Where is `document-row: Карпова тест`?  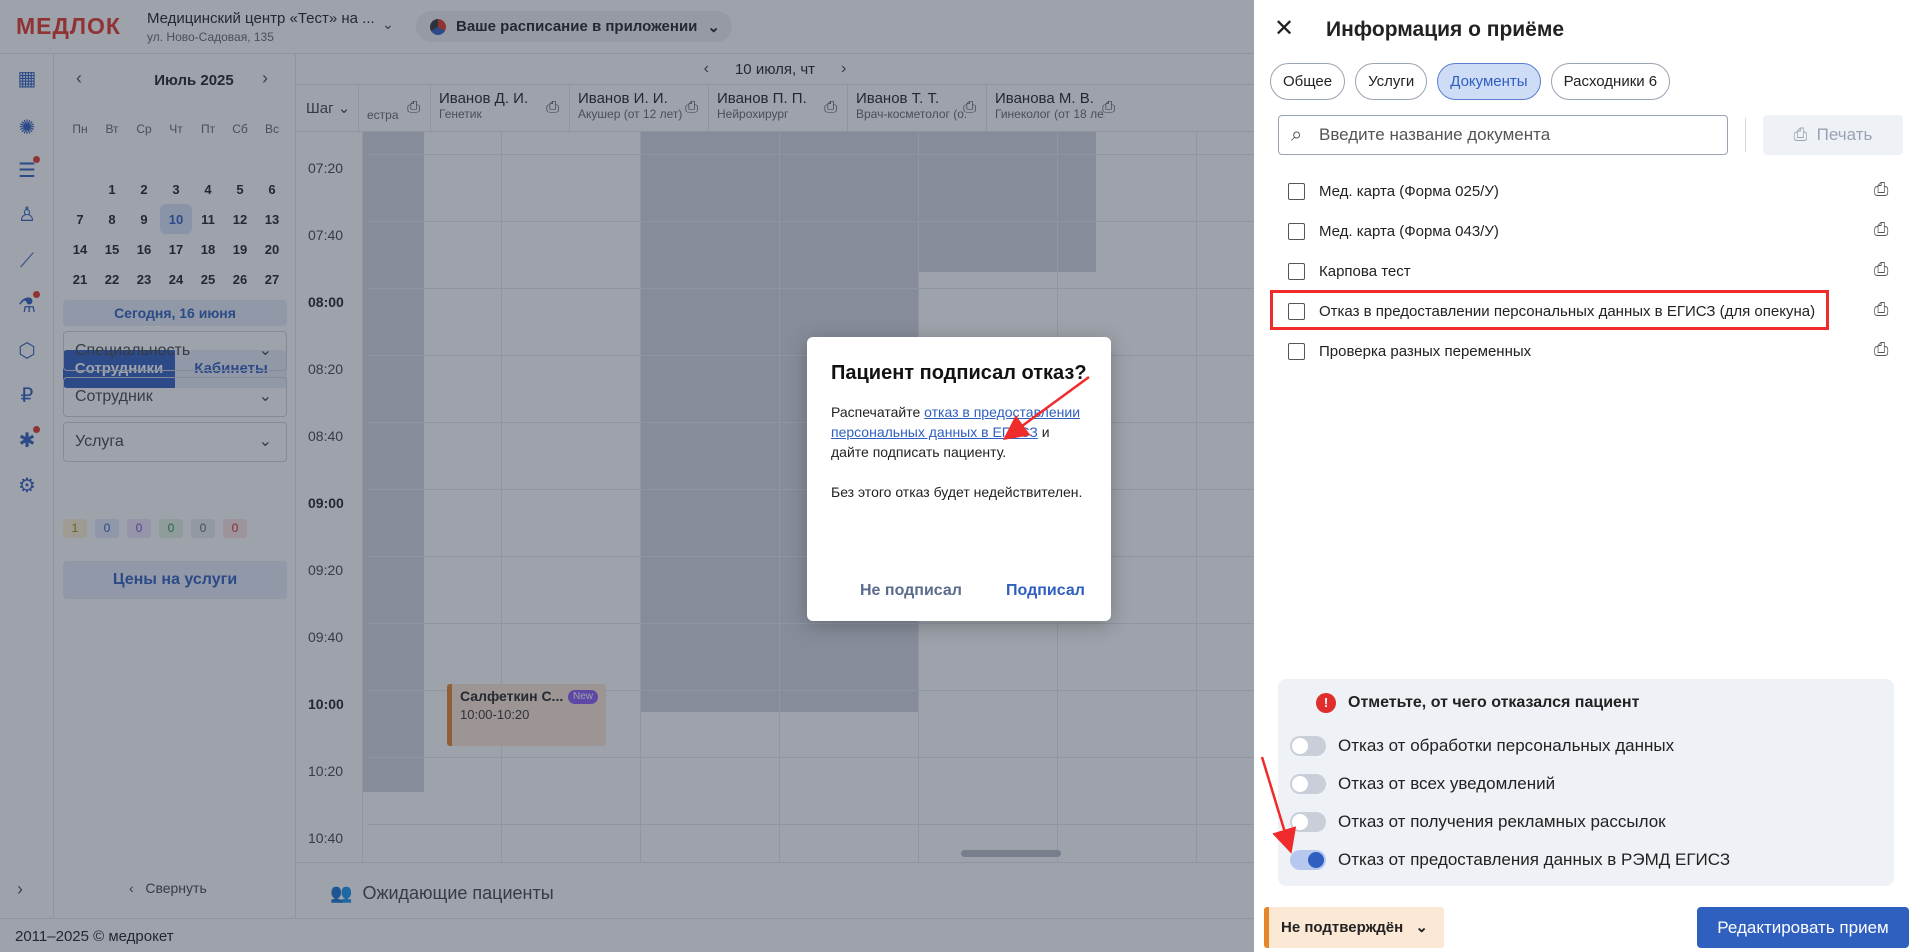 document-row: Карпова тест is located at coordinates (1349, 271).